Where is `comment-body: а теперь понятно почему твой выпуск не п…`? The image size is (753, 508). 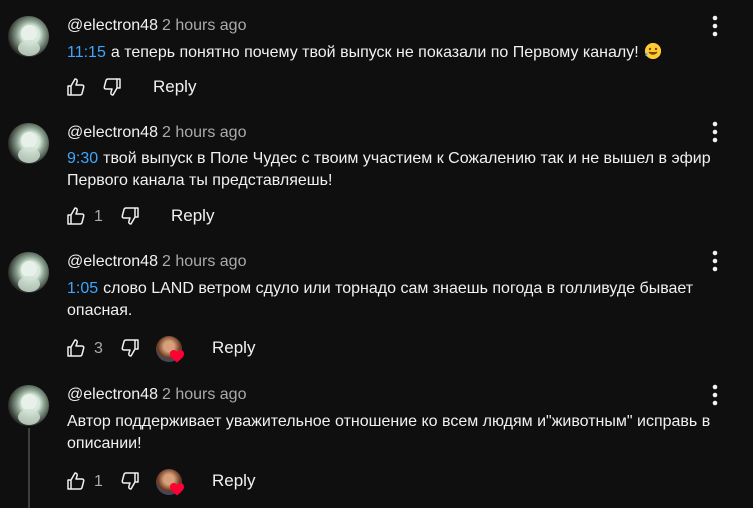
comment-body: а теперь понятно почему твой выпуск не п… is located at coordinates (374, 52).